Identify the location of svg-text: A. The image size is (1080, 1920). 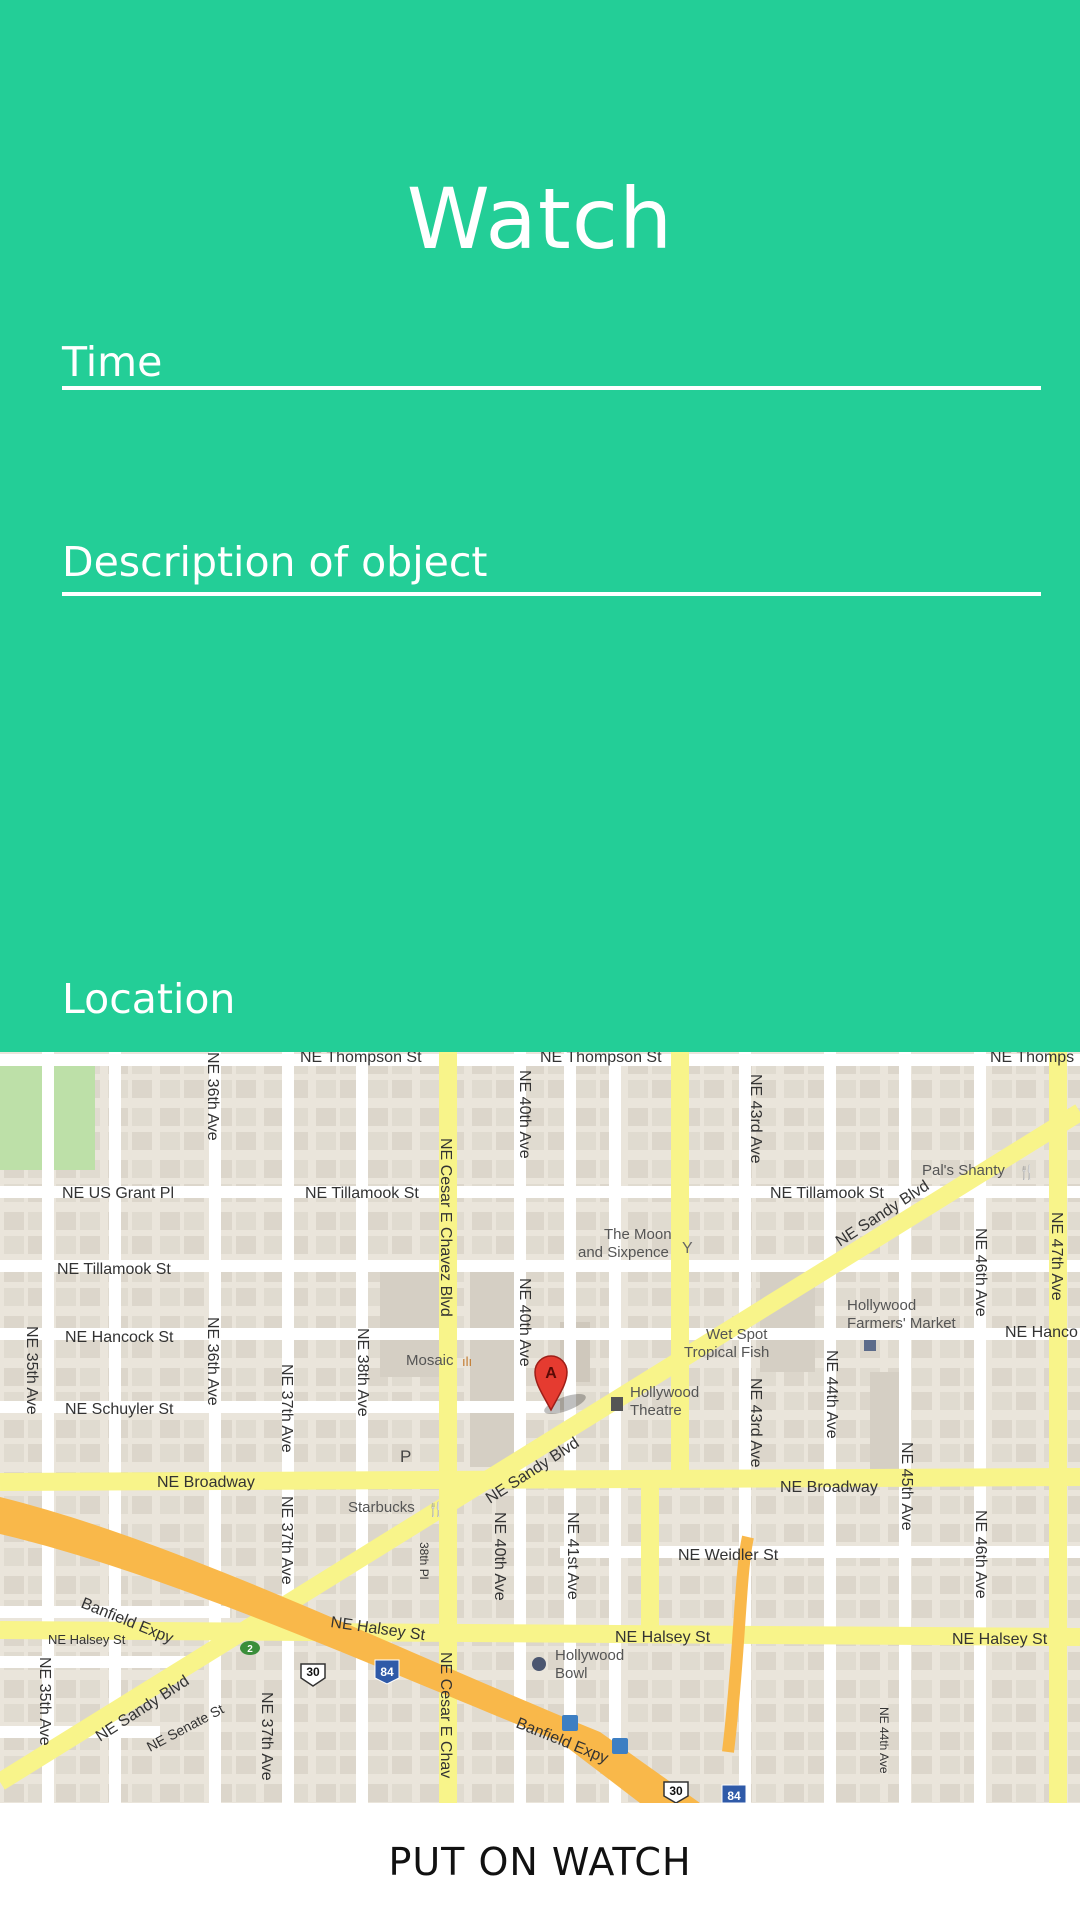
(551, 1373).